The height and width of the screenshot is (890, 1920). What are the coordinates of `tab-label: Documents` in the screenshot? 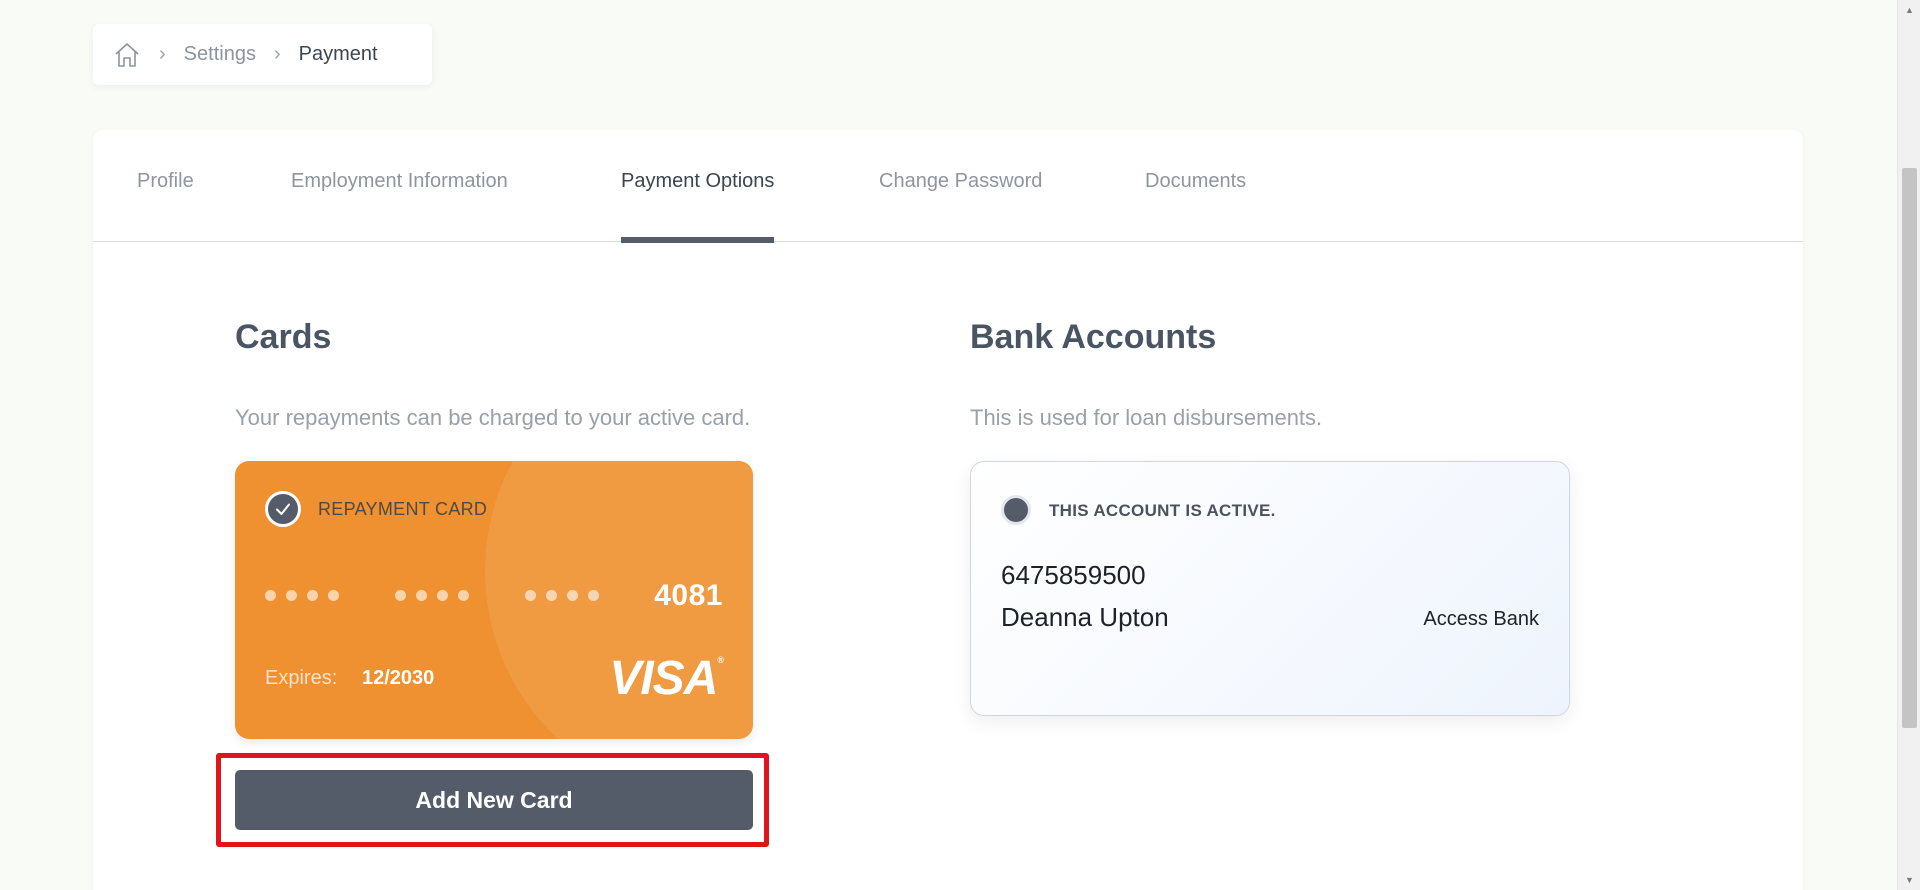 It's located at (1196, 181).